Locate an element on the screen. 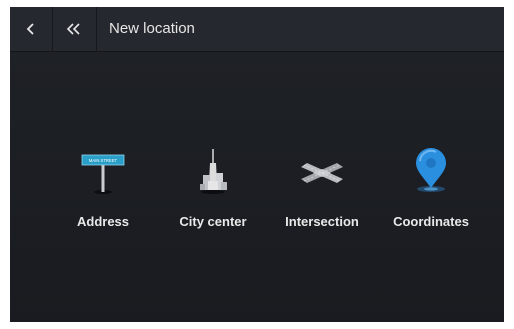 This screenshot has height=329, width=514. city-tower-icon is located at coordinates (213, 171).